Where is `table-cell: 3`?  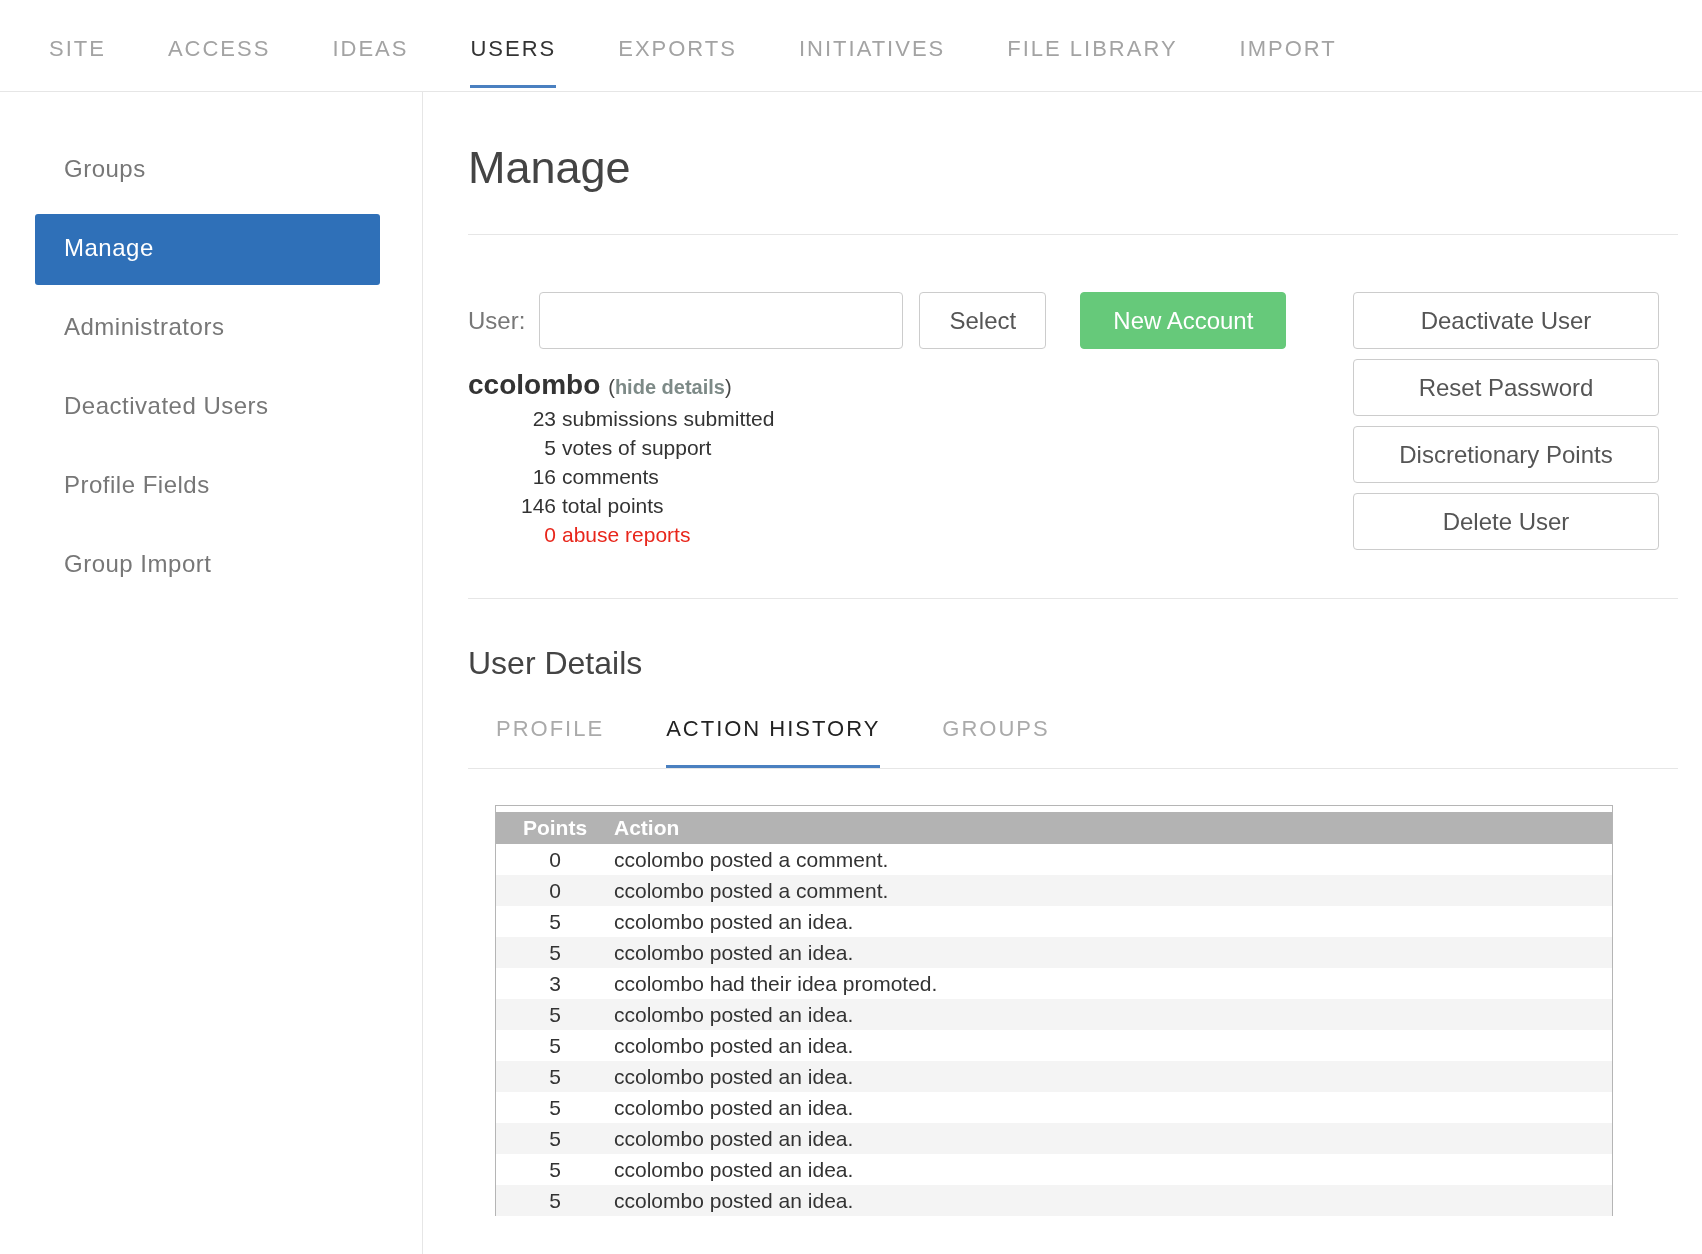
table-cell: 3 is located at coordinates (555, 983).